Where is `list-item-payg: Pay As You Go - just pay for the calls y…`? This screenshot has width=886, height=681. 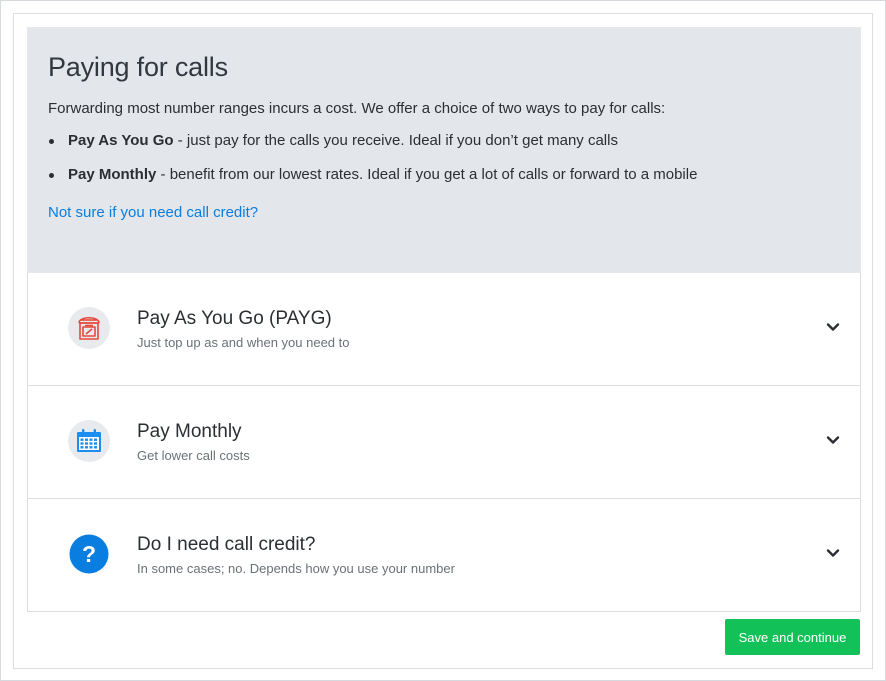
list-item-payg: Pay As You Go - just pay for the calls y… is located at coordinates (445, 141).